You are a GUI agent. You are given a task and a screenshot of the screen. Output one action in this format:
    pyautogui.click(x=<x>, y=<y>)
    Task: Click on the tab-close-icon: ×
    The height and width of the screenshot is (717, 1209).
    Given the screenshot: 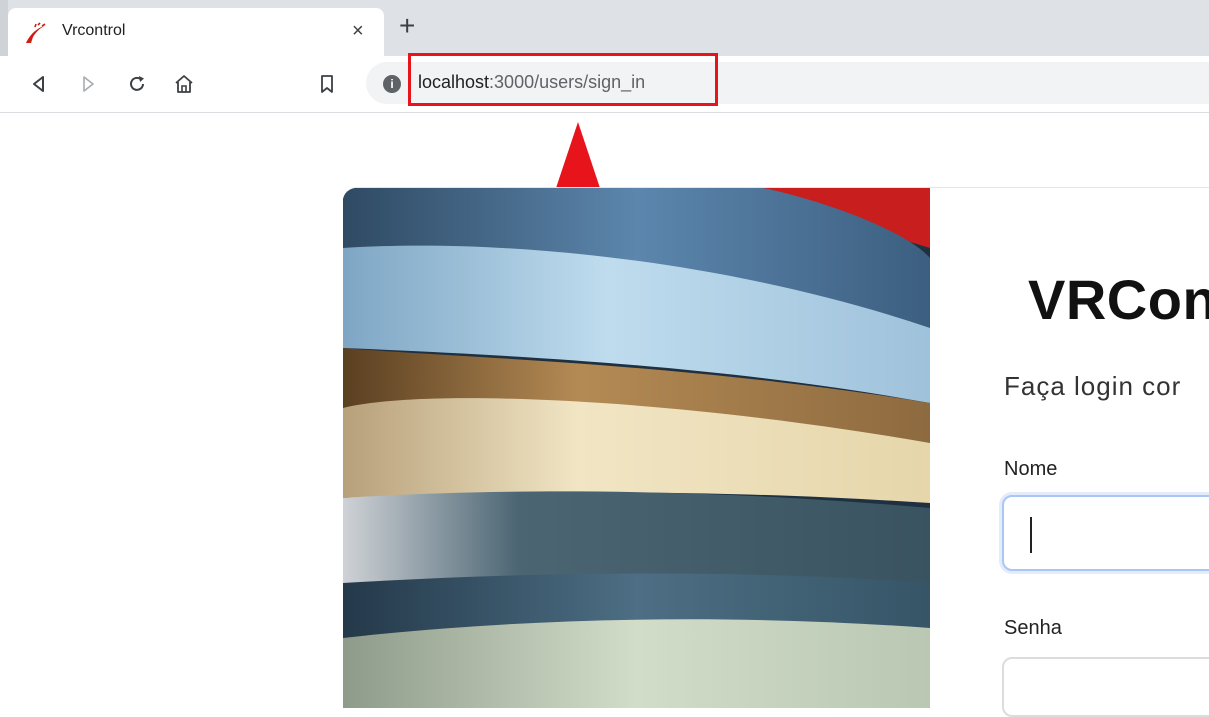 What is the action you would take?
    pyautogui.click(x=358, y=31)
    